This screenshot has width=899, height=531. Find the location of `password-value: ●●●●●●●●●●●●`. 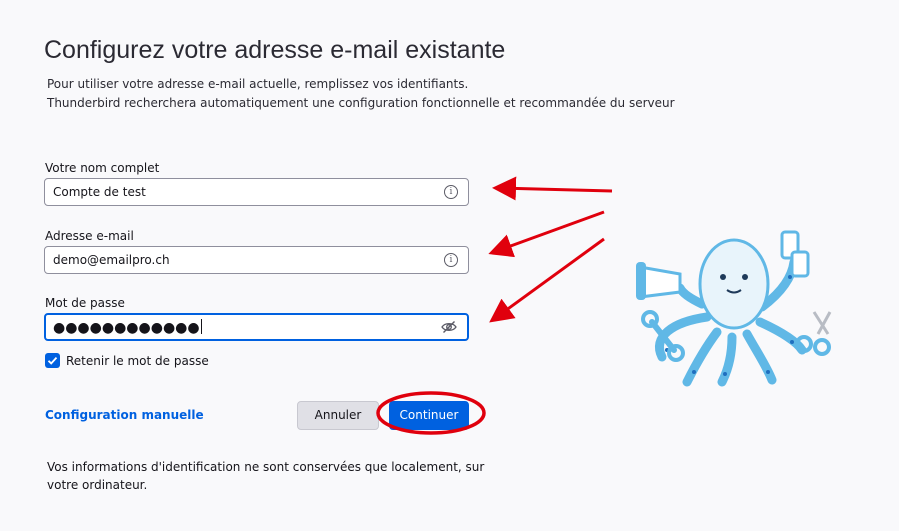

password-value: ●●●●●●●●●●●● is located at coordinates (127, 327).